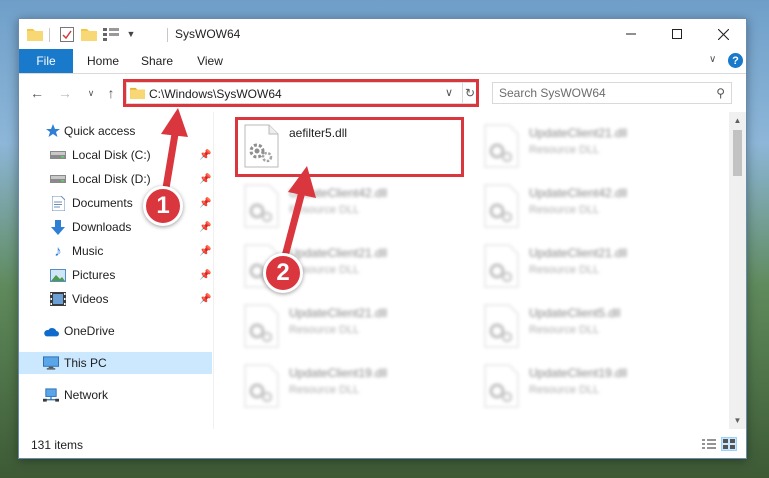  Describe the element at coordinates (51, 395) in the screenshot. I see `network-icon` at that location.